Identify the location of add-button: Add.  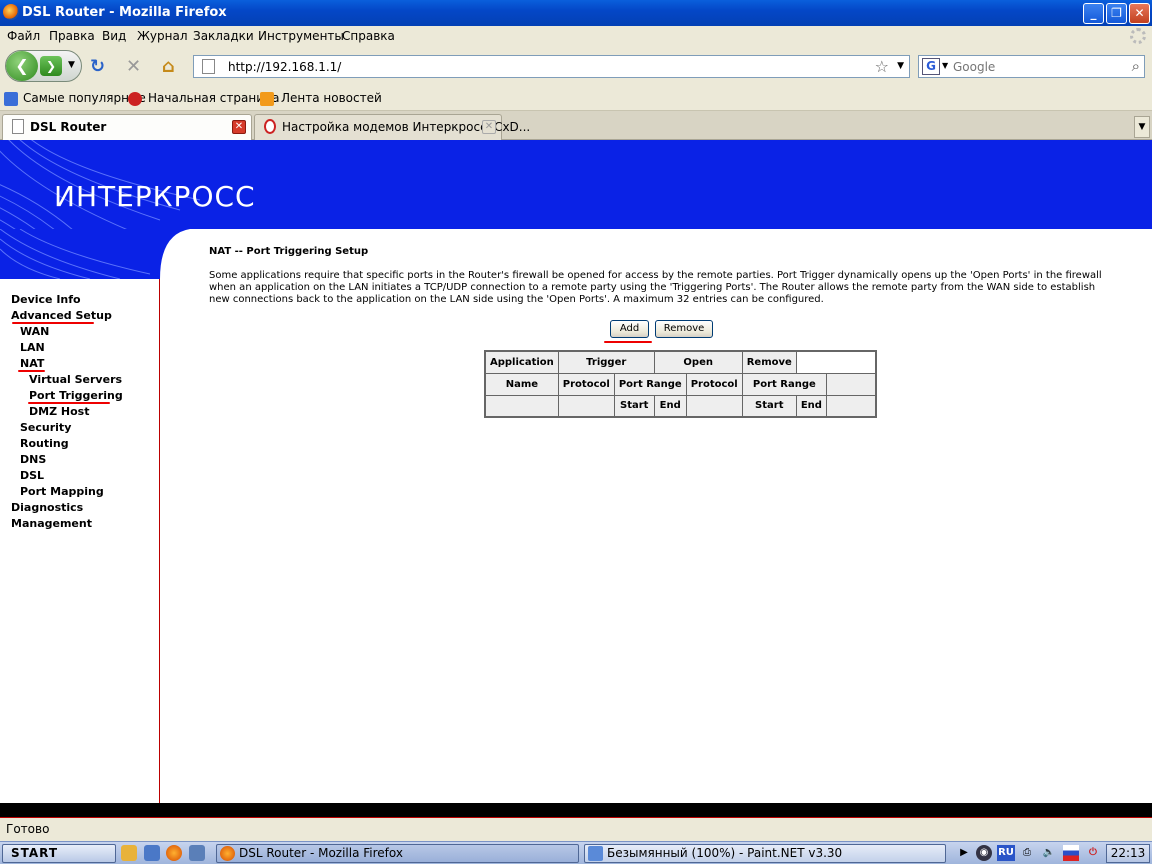
(629, 329).